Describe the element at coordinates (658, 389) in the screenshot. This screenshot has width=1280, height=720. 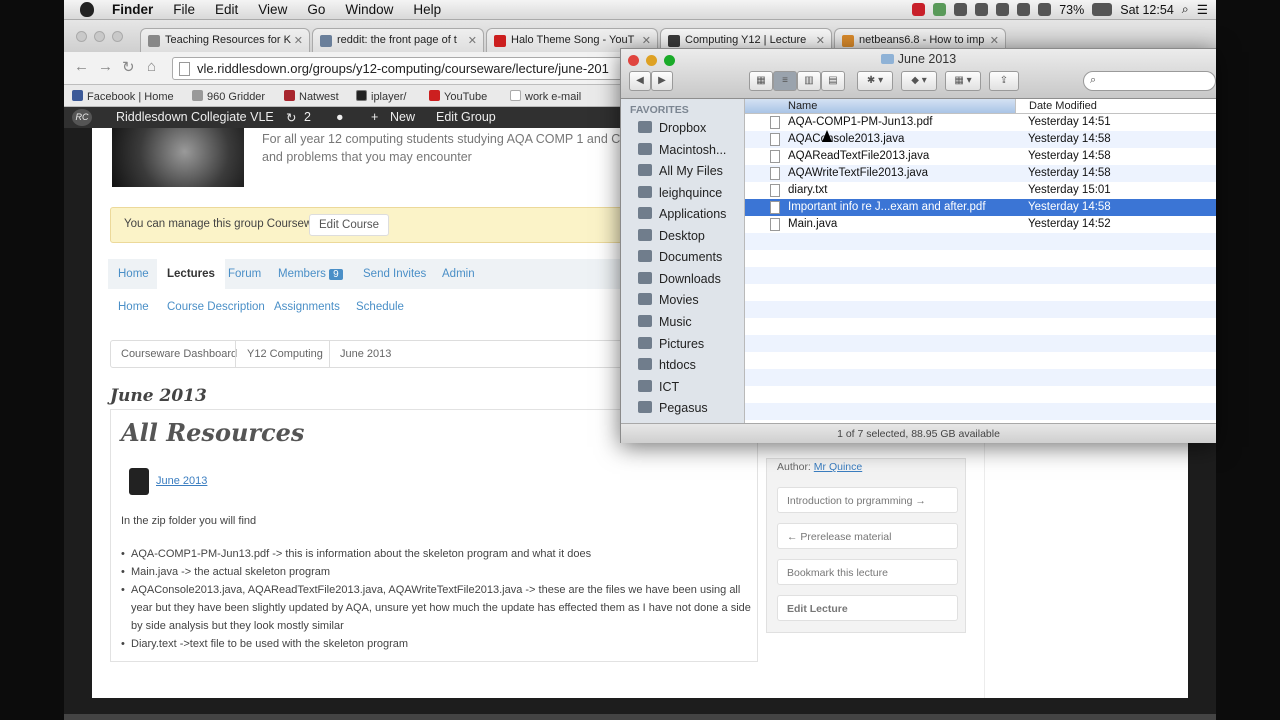
I see `sidebar-item-ict: ICT` at that location.